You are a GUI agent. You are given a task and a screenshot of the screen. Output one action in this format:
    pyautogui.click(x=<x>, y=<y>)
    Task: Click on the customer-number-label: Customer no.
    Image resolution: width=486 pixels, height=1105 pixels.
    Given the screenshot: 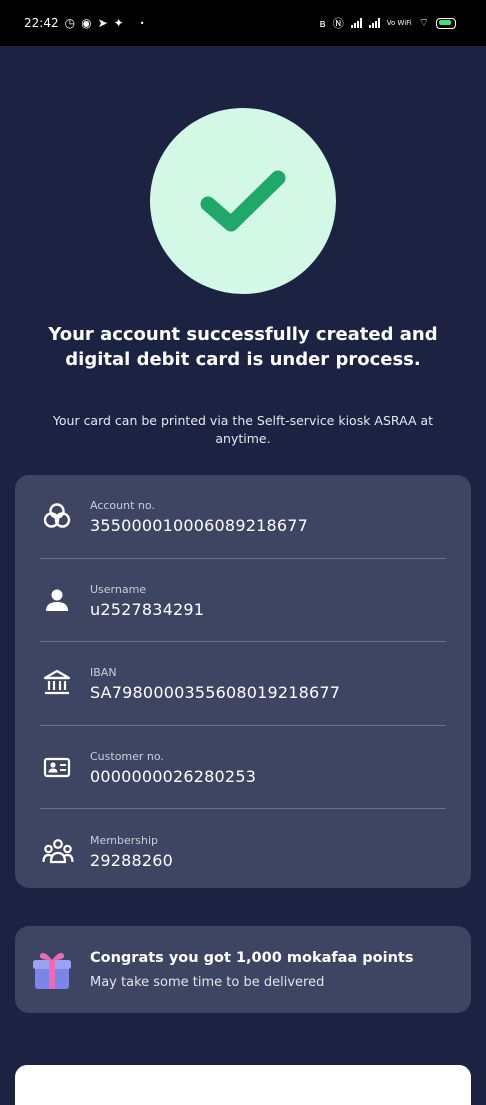 What is the action you would take?
    pyautogui.click(x=127, y=756)
    